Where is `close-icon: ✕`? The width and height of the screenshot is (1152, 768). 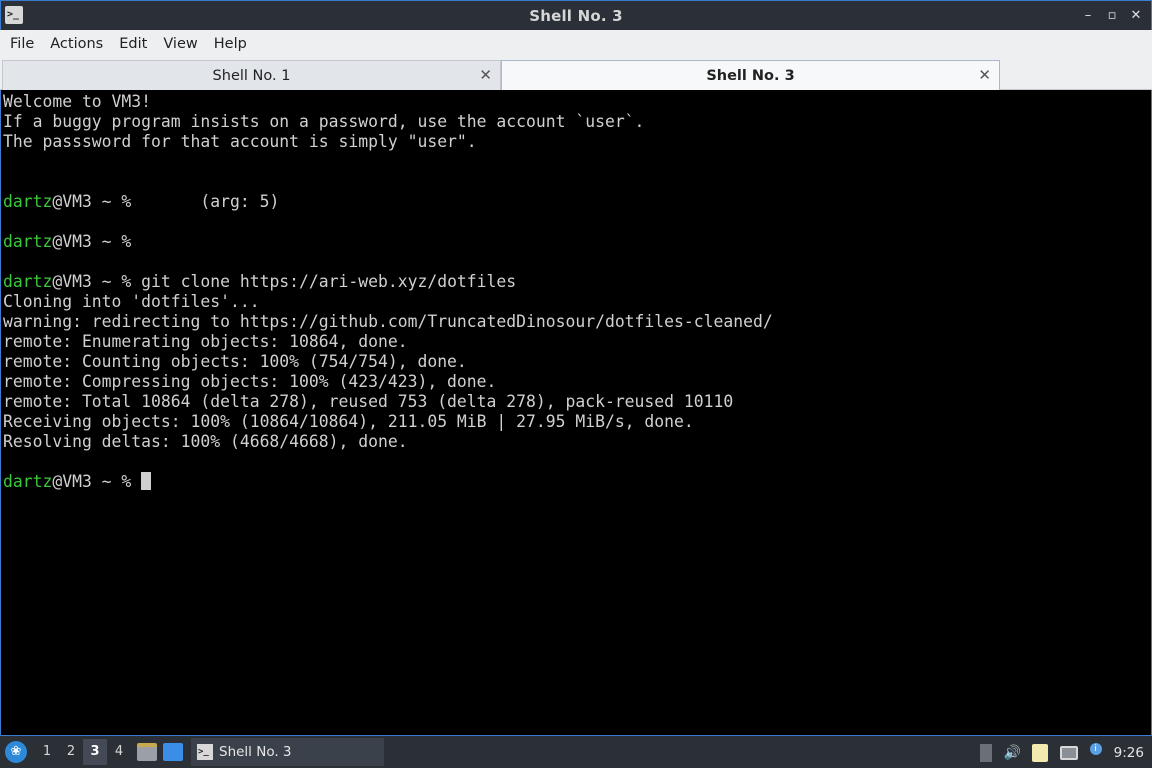
close-icon: ✕ is located at coordinates (1136, 16).